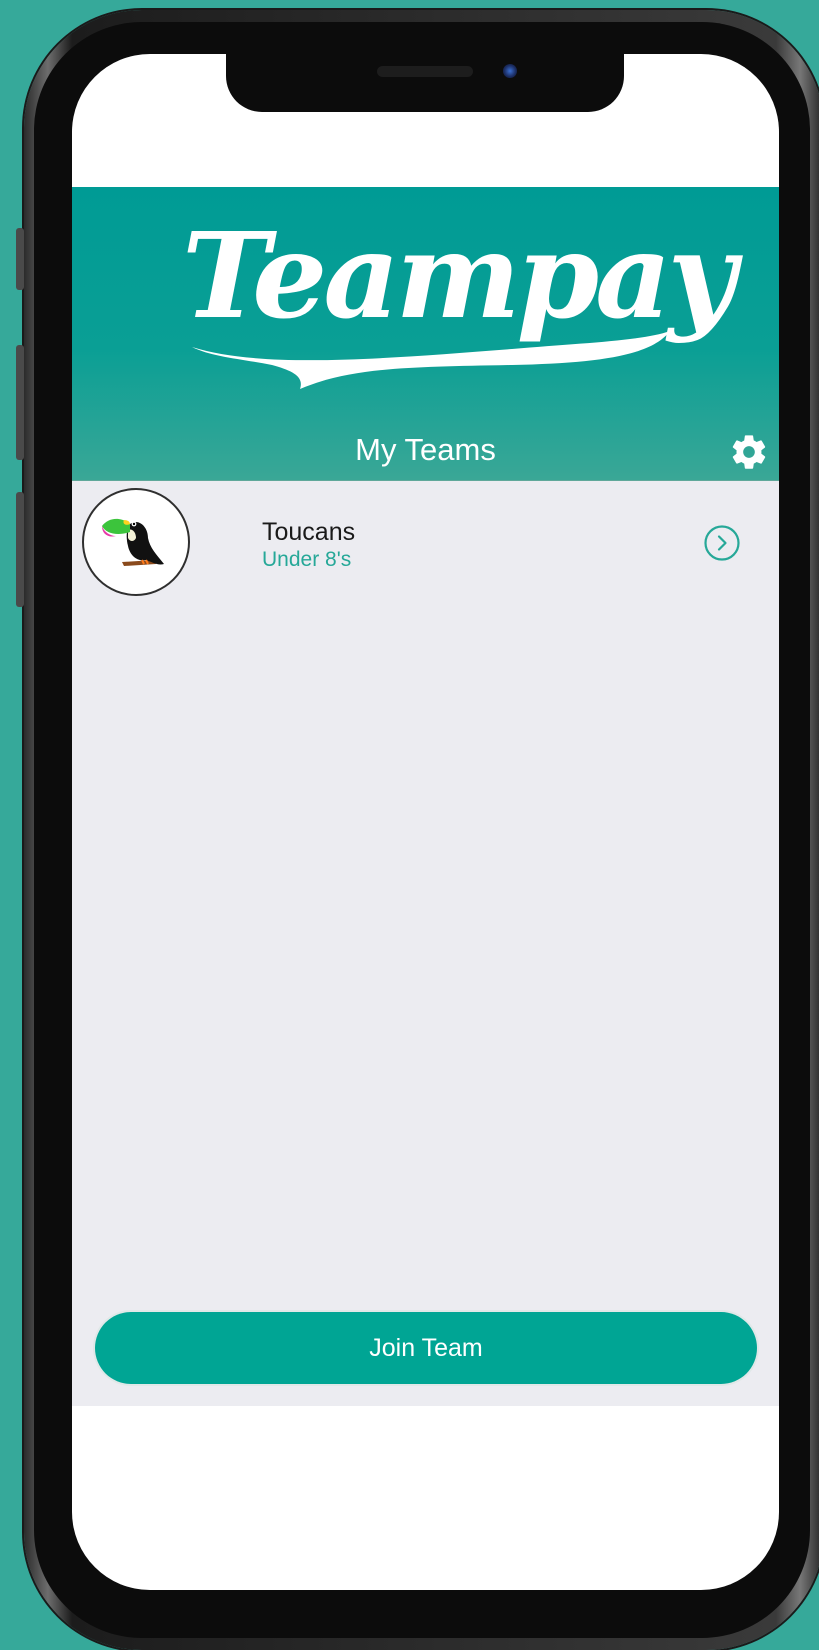 The height and width of the screenshot is (1650, 819). Describe the element at coordinates (722, 543) in the screenshot. I see `chevron-right-circle-icon` at that location.